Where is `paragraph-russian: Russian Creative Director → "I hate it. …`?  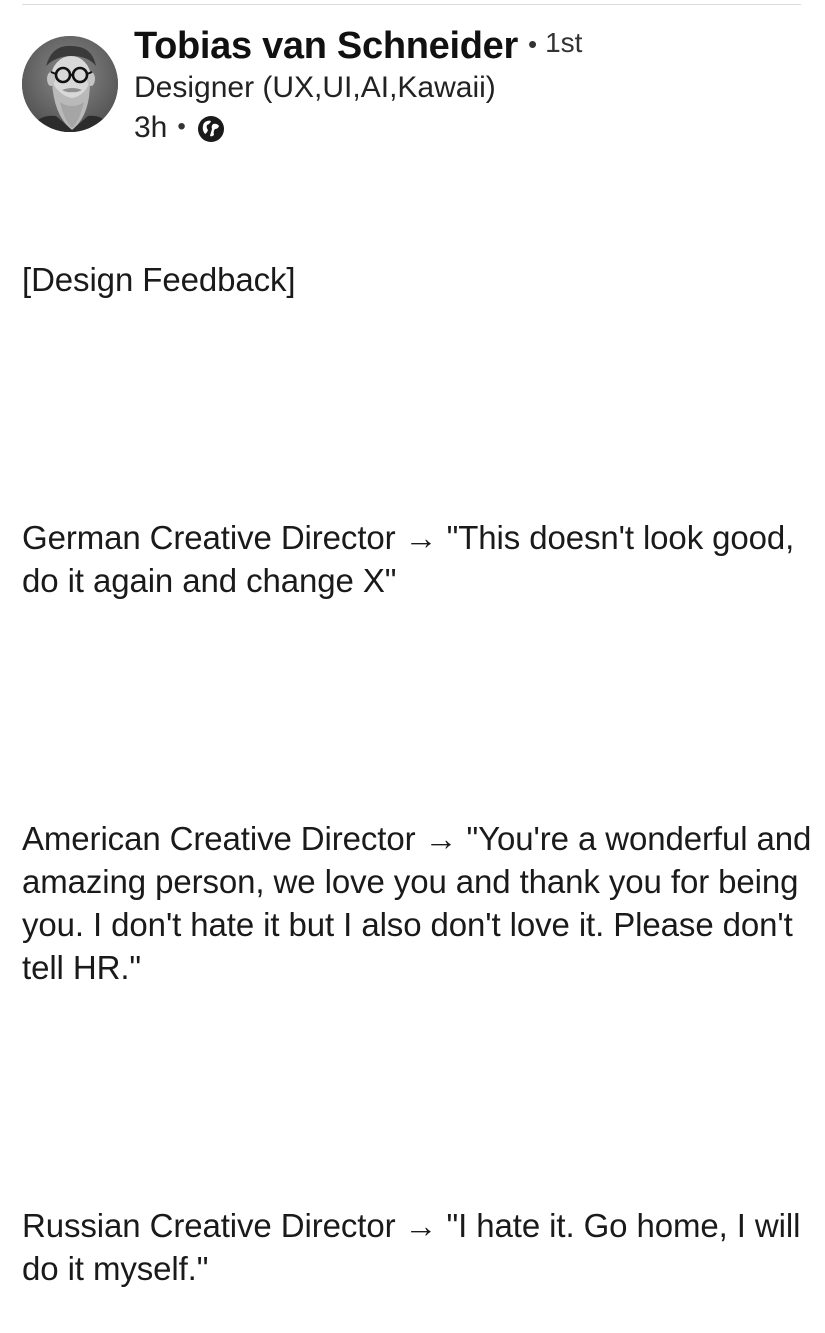
paragraph-russian: Russian Creative Director → "I hate it. … is located at coordinates (416, 1247).